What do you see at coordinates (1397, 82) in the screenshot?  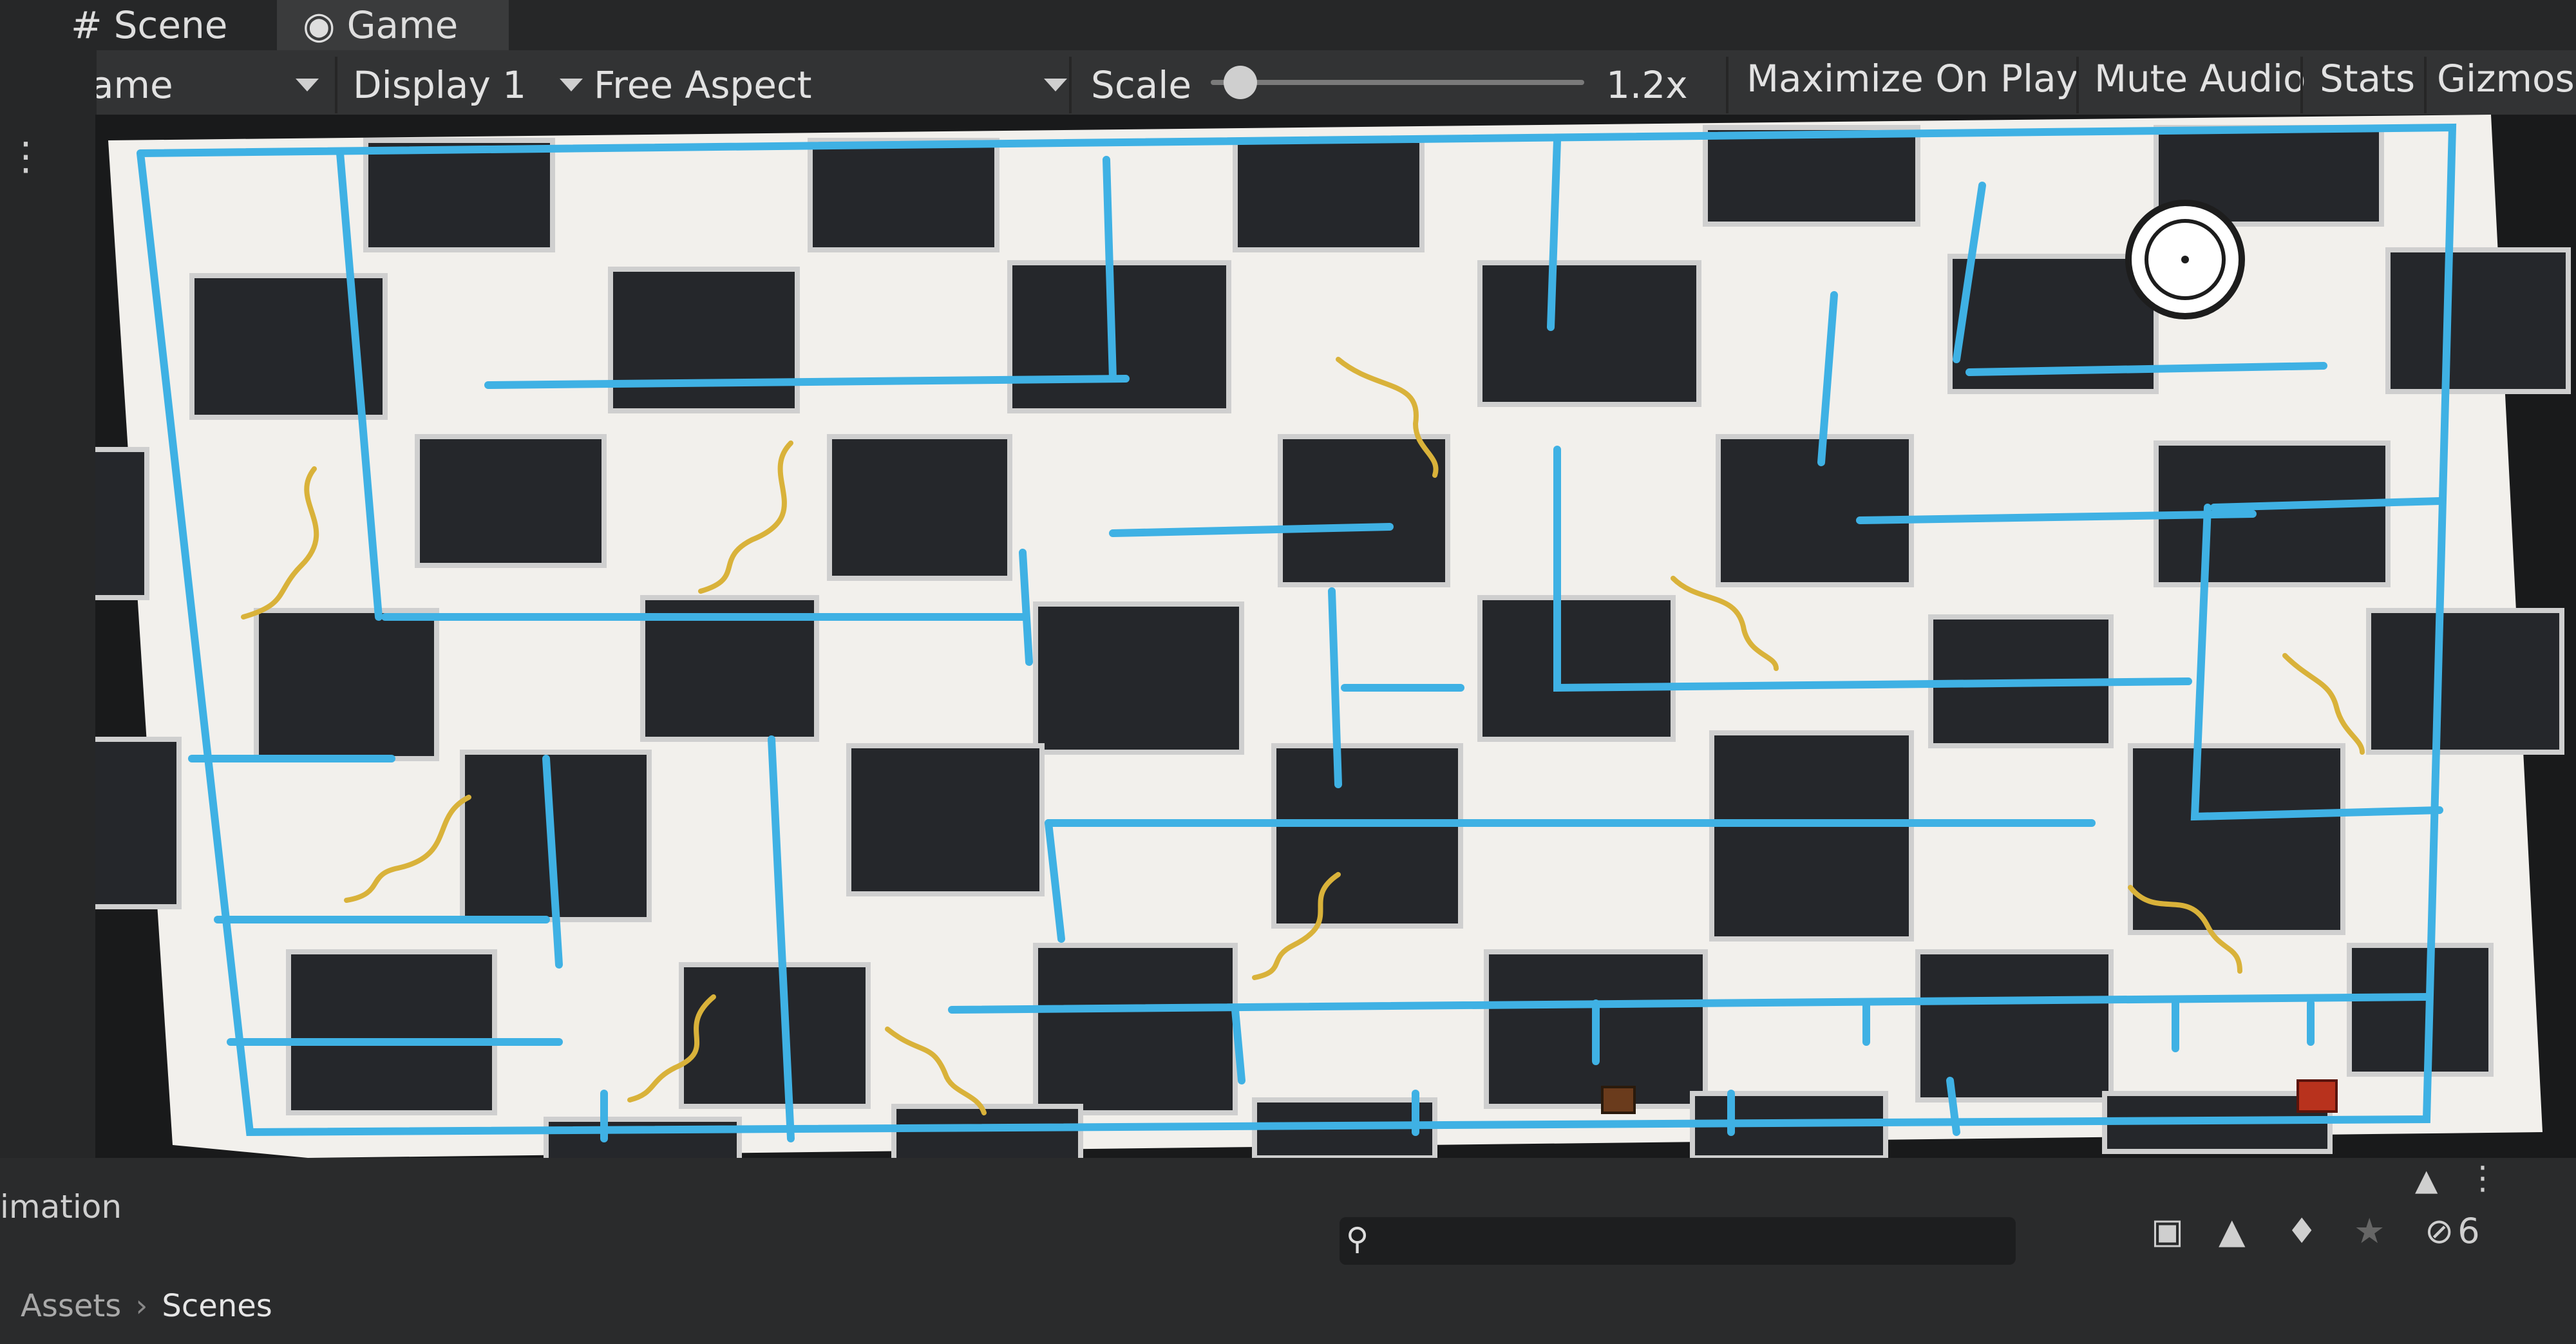 I see `scale-slider` at bounding box center [1397, 82].